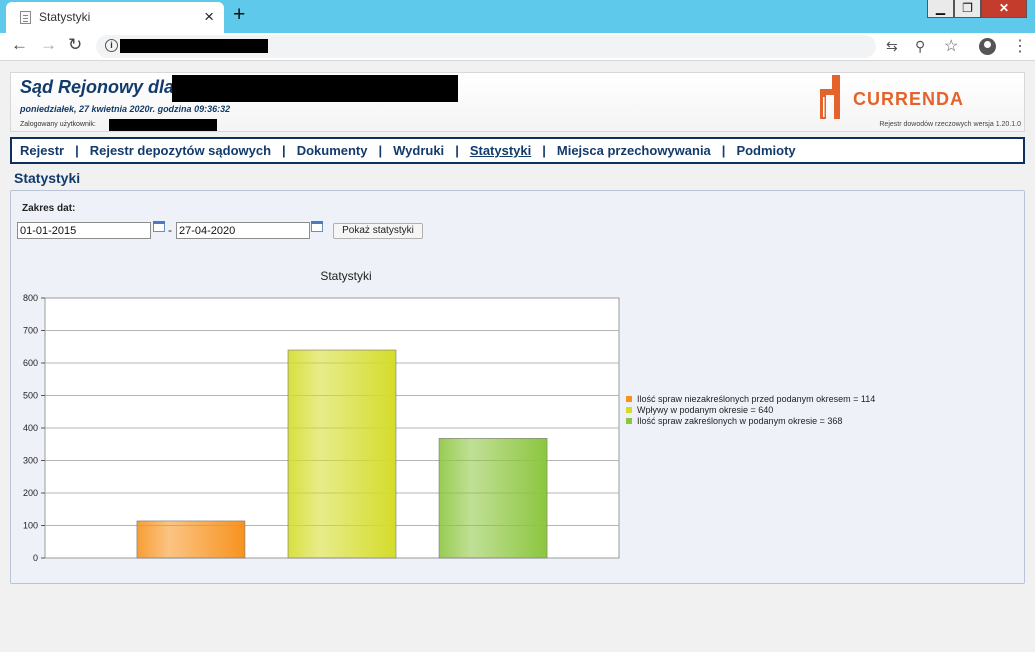  What do you see at coordinates (47, 178) in the screenshot?
I see `page-title: Statystyki` at bounding box center [47, 178].